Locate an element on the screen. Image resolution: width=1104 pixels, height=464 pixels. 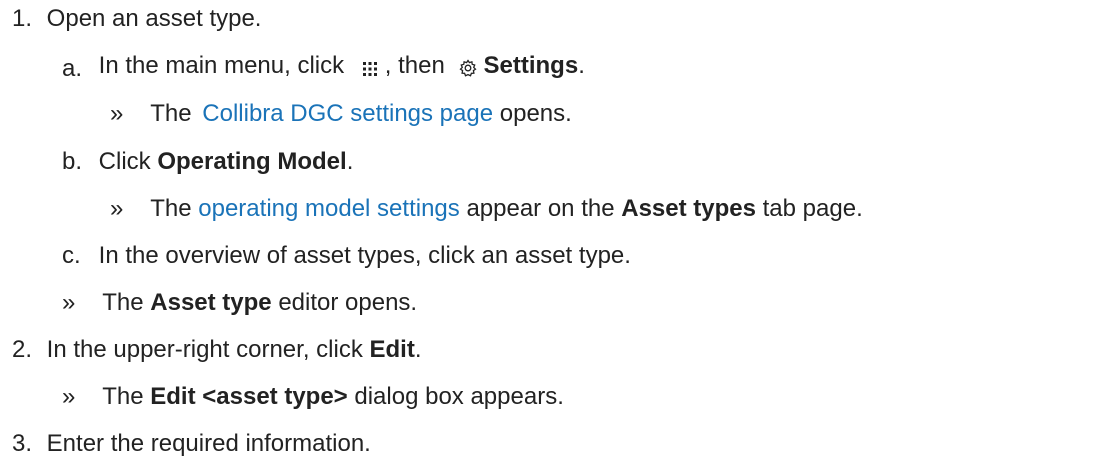
gear-icon is located at coordinates (468, 64).